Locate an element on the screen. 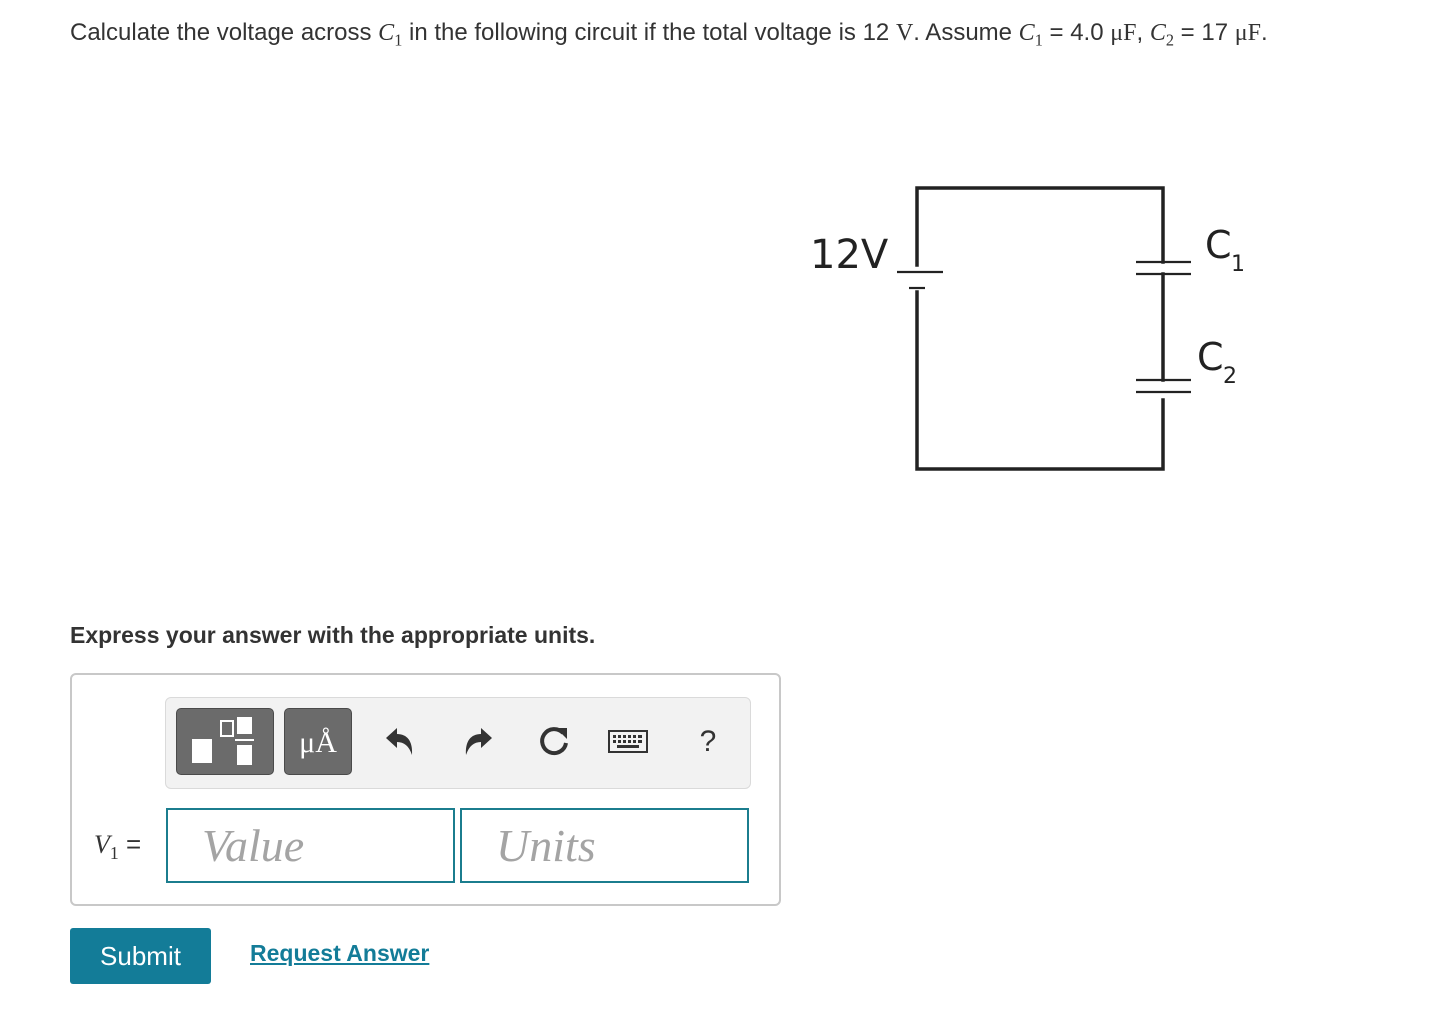  battery-label: 12V is located at coordinates (849, 255).